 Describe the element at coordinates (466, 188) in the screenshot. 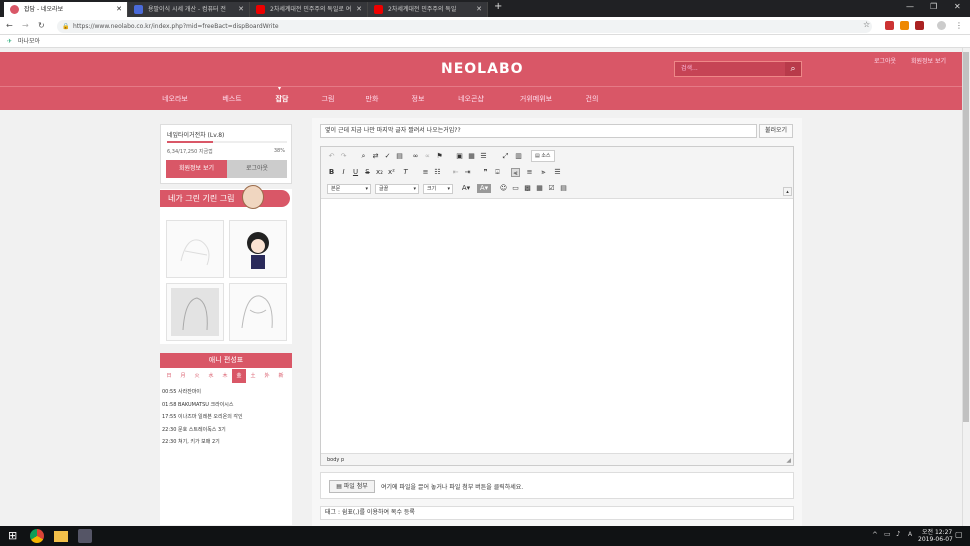

I see `text-color-icon: A▾` at that location.